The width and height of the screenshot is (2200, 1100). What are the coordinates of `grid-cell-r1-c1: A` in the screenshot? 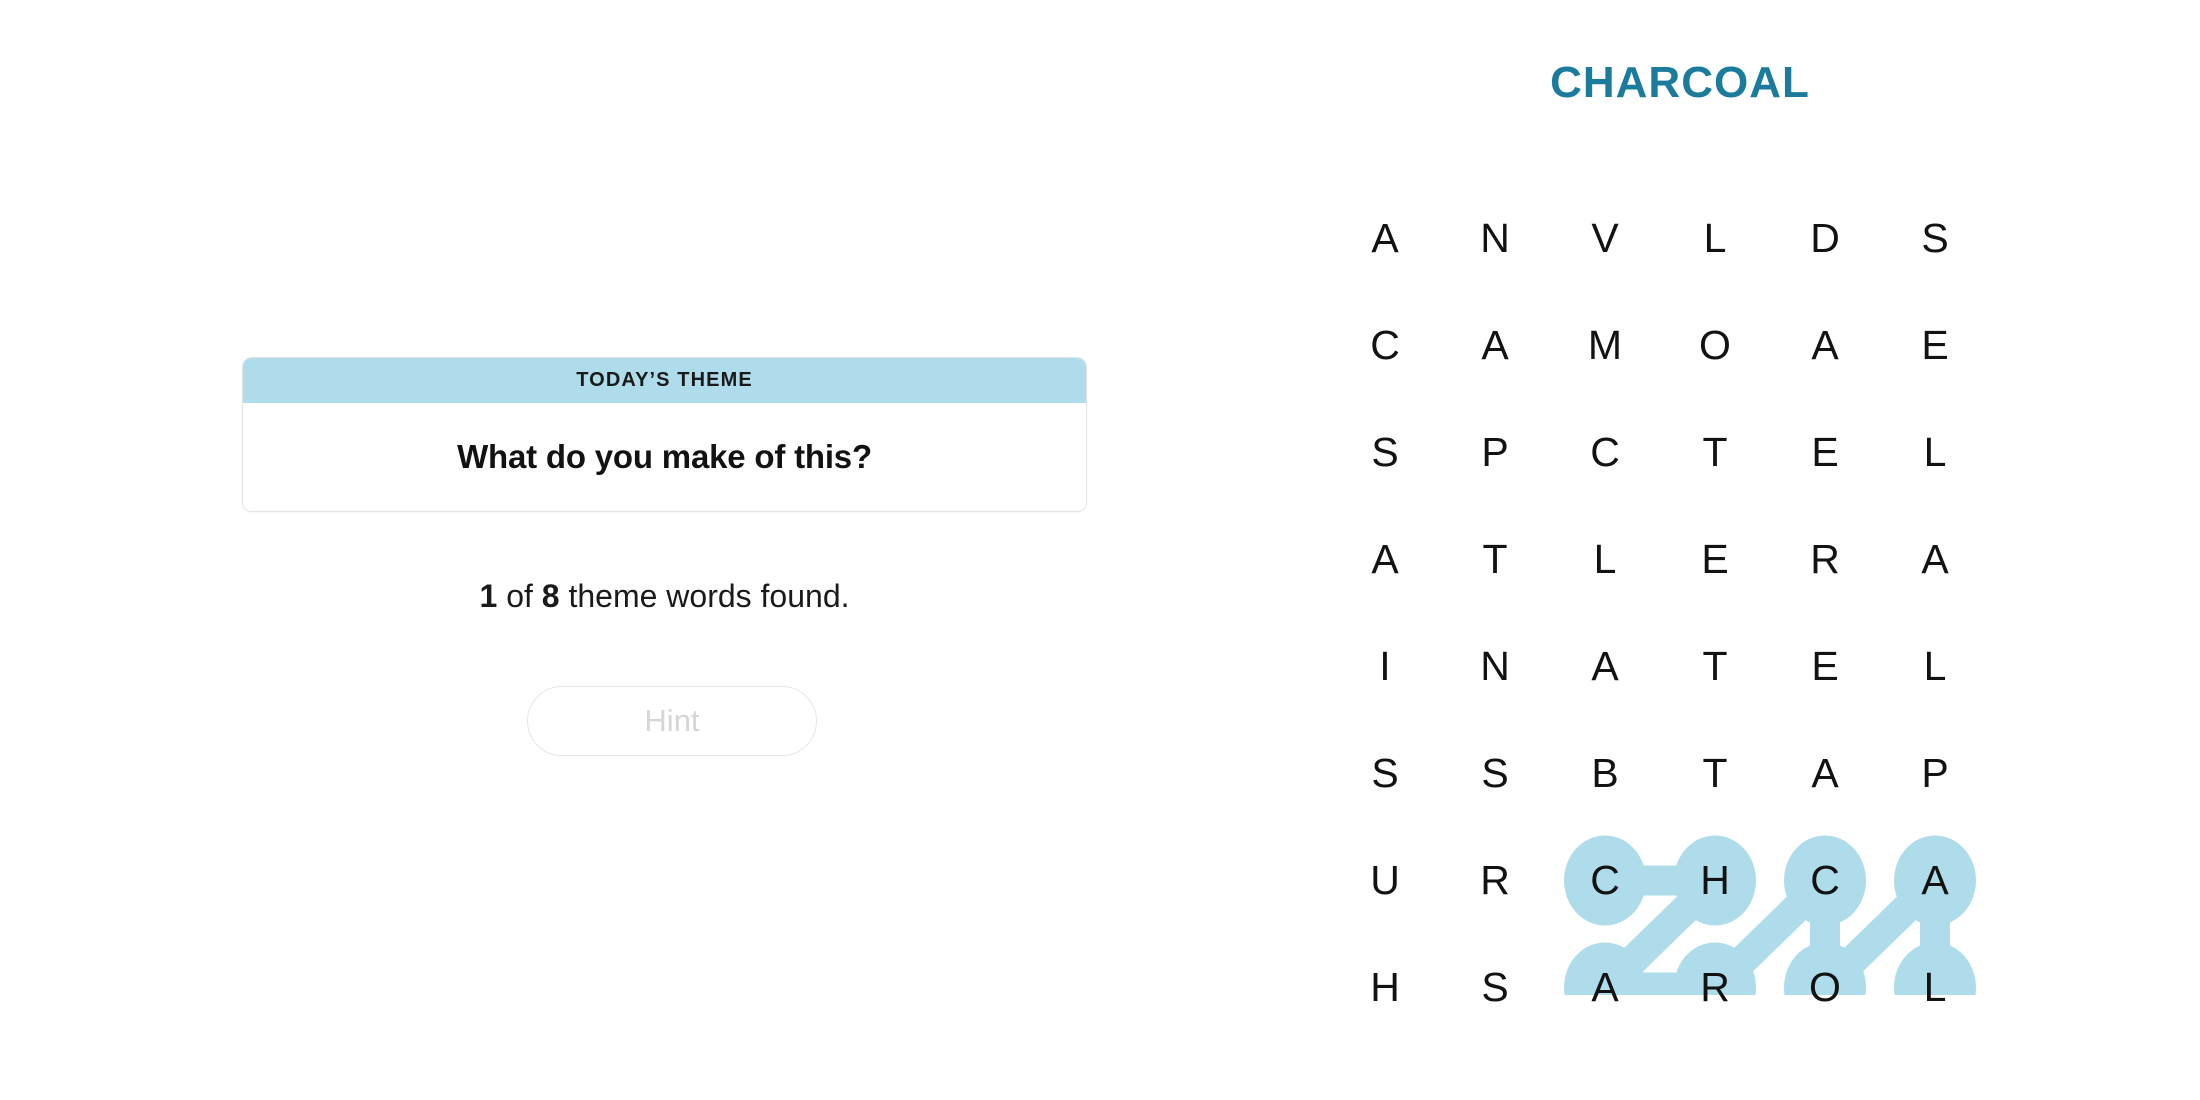 It's located at (1495, 345).